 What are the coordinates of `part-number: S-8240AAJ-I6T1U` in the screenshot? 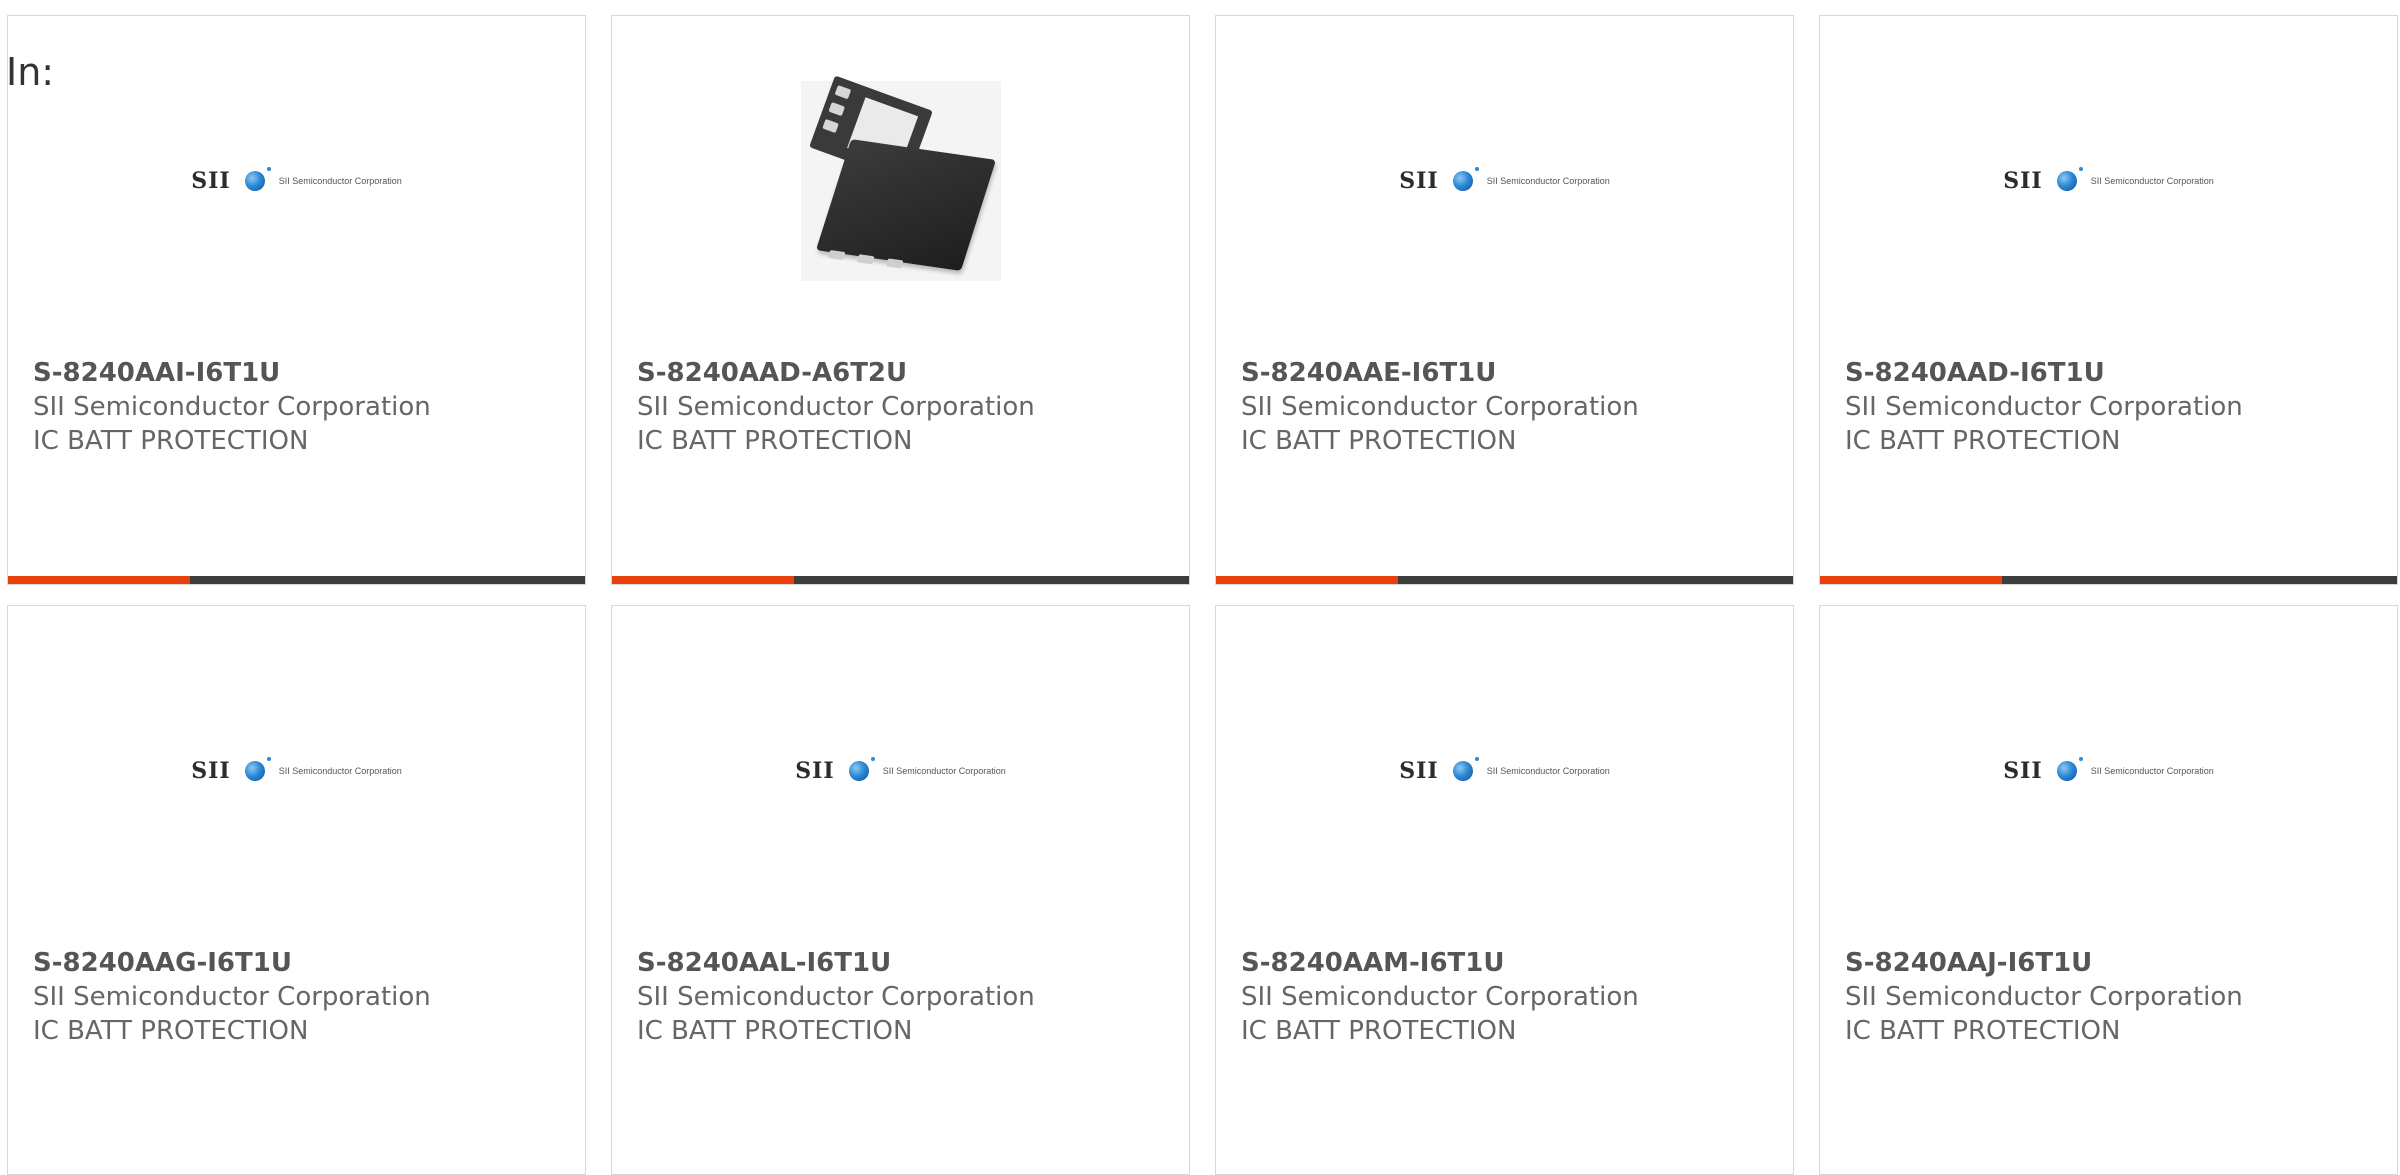 It's located at (2116, 963).